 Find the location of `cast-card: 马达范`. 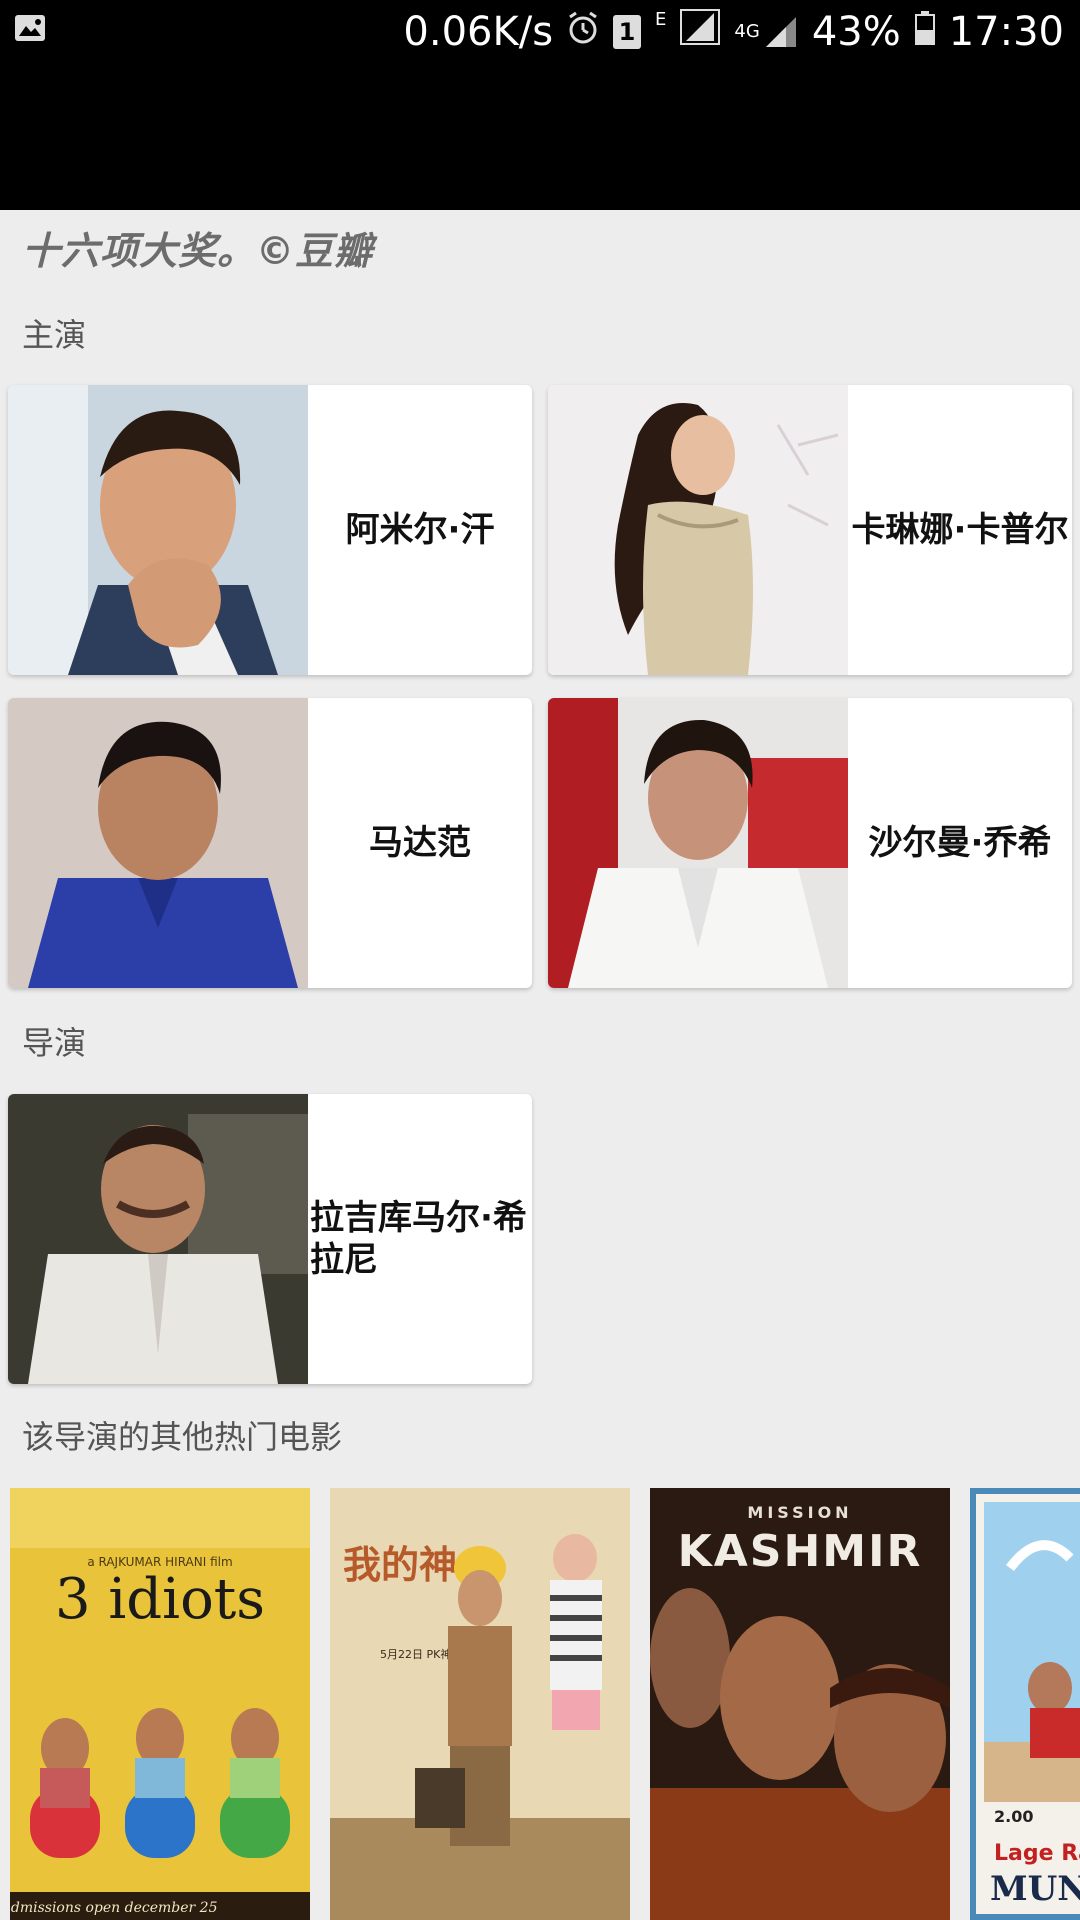

cast-card: 马达范 is located at coordinates (270, 843).